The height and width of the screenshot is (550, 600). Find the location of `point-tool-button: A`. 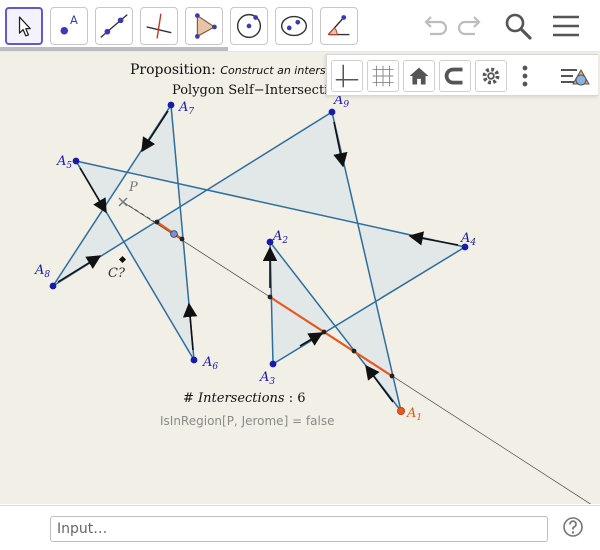

point-tool-button: A is located at coordinates (69, 26).